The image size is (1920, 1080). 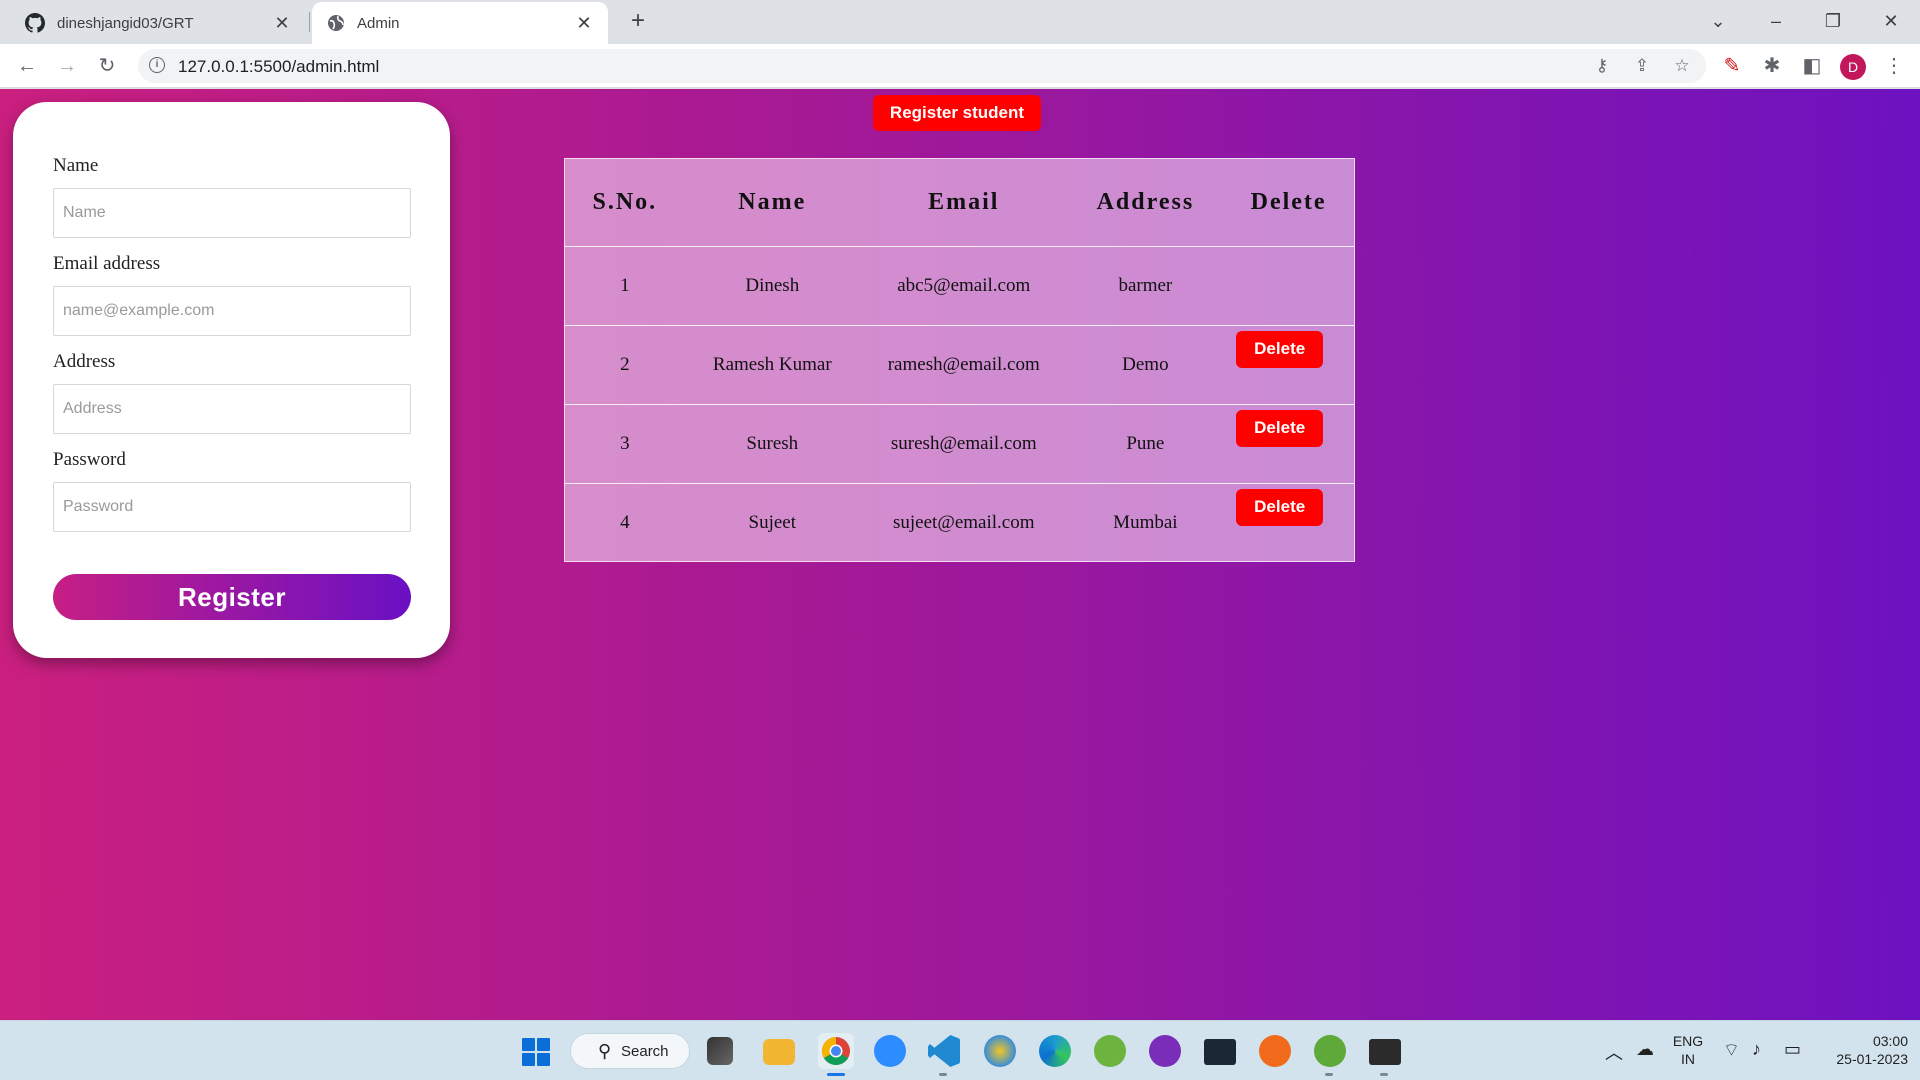 I want to click on clock-time: 03:00, so click(x=1890, y=1041).